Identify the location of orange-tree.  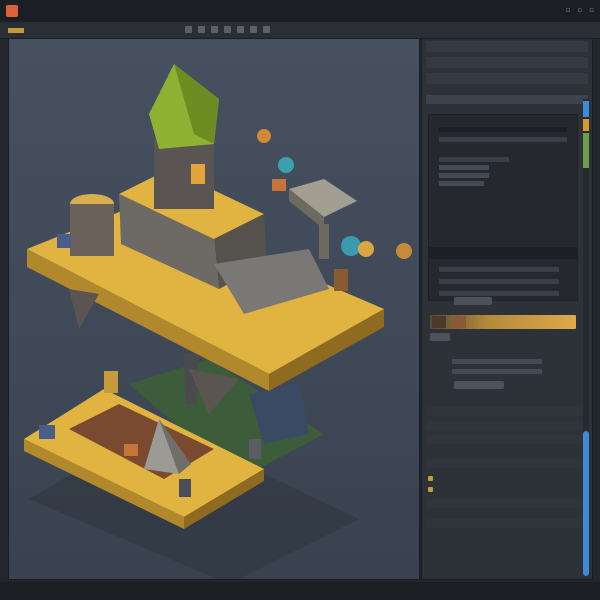
(404, 251).